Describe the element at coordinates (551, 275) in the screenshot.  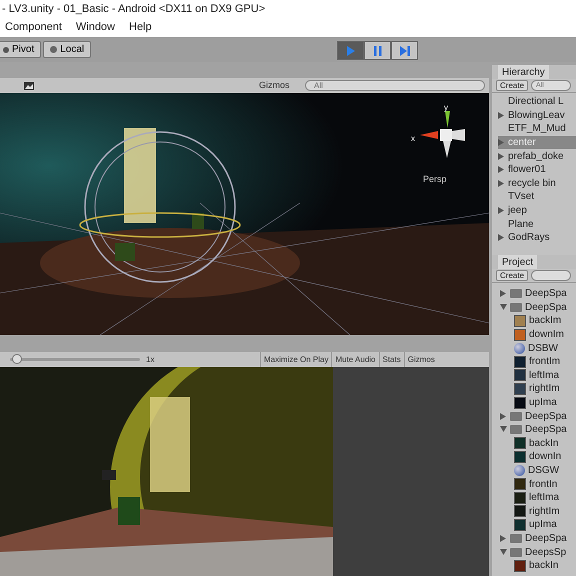
I see `search-field` at that location.